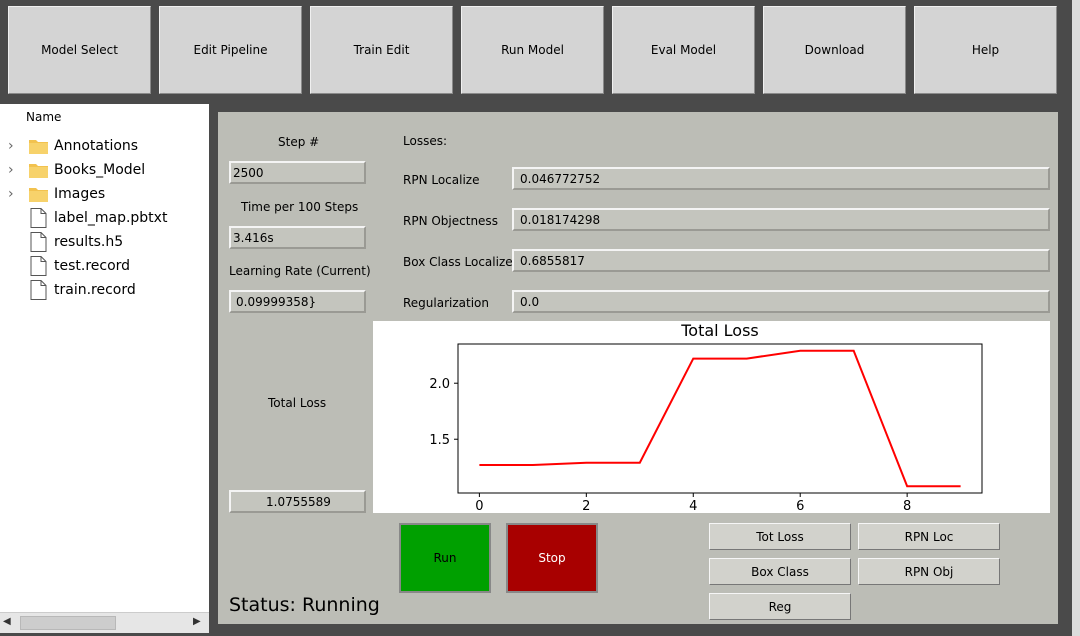 This screenshot has width=1080, height=636. Describe the element at coordinates (92, 266) in the screenshot. I see `tree-item-label: test.record` at that location.